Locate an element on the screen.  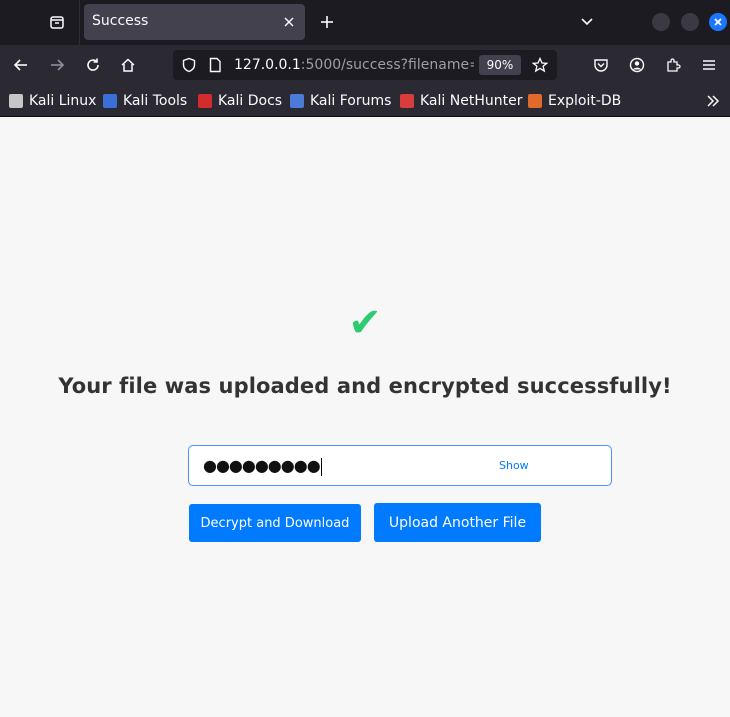
exploit-db-icon is located at coordinates (535, 101).